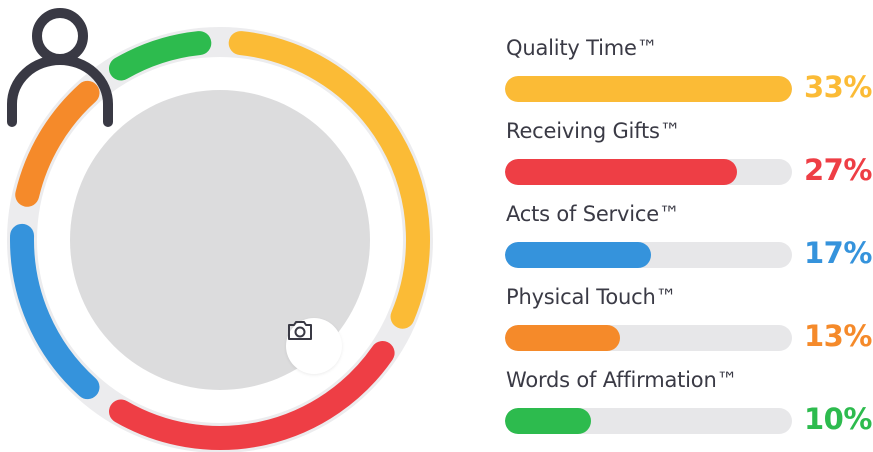 This screenshot has height=452, width=873. Describe the element at coordinates (60, 67) in the screenshot. I see `user-outline-icon` at that location.